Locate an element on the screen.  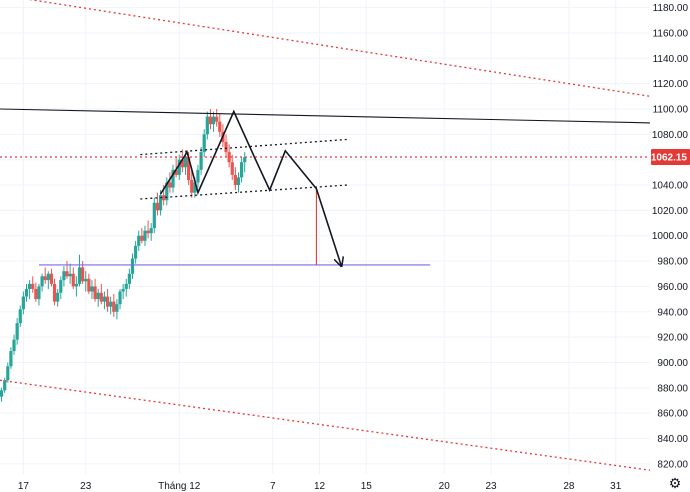
neckline-upper is located at coordinates (244, 147).